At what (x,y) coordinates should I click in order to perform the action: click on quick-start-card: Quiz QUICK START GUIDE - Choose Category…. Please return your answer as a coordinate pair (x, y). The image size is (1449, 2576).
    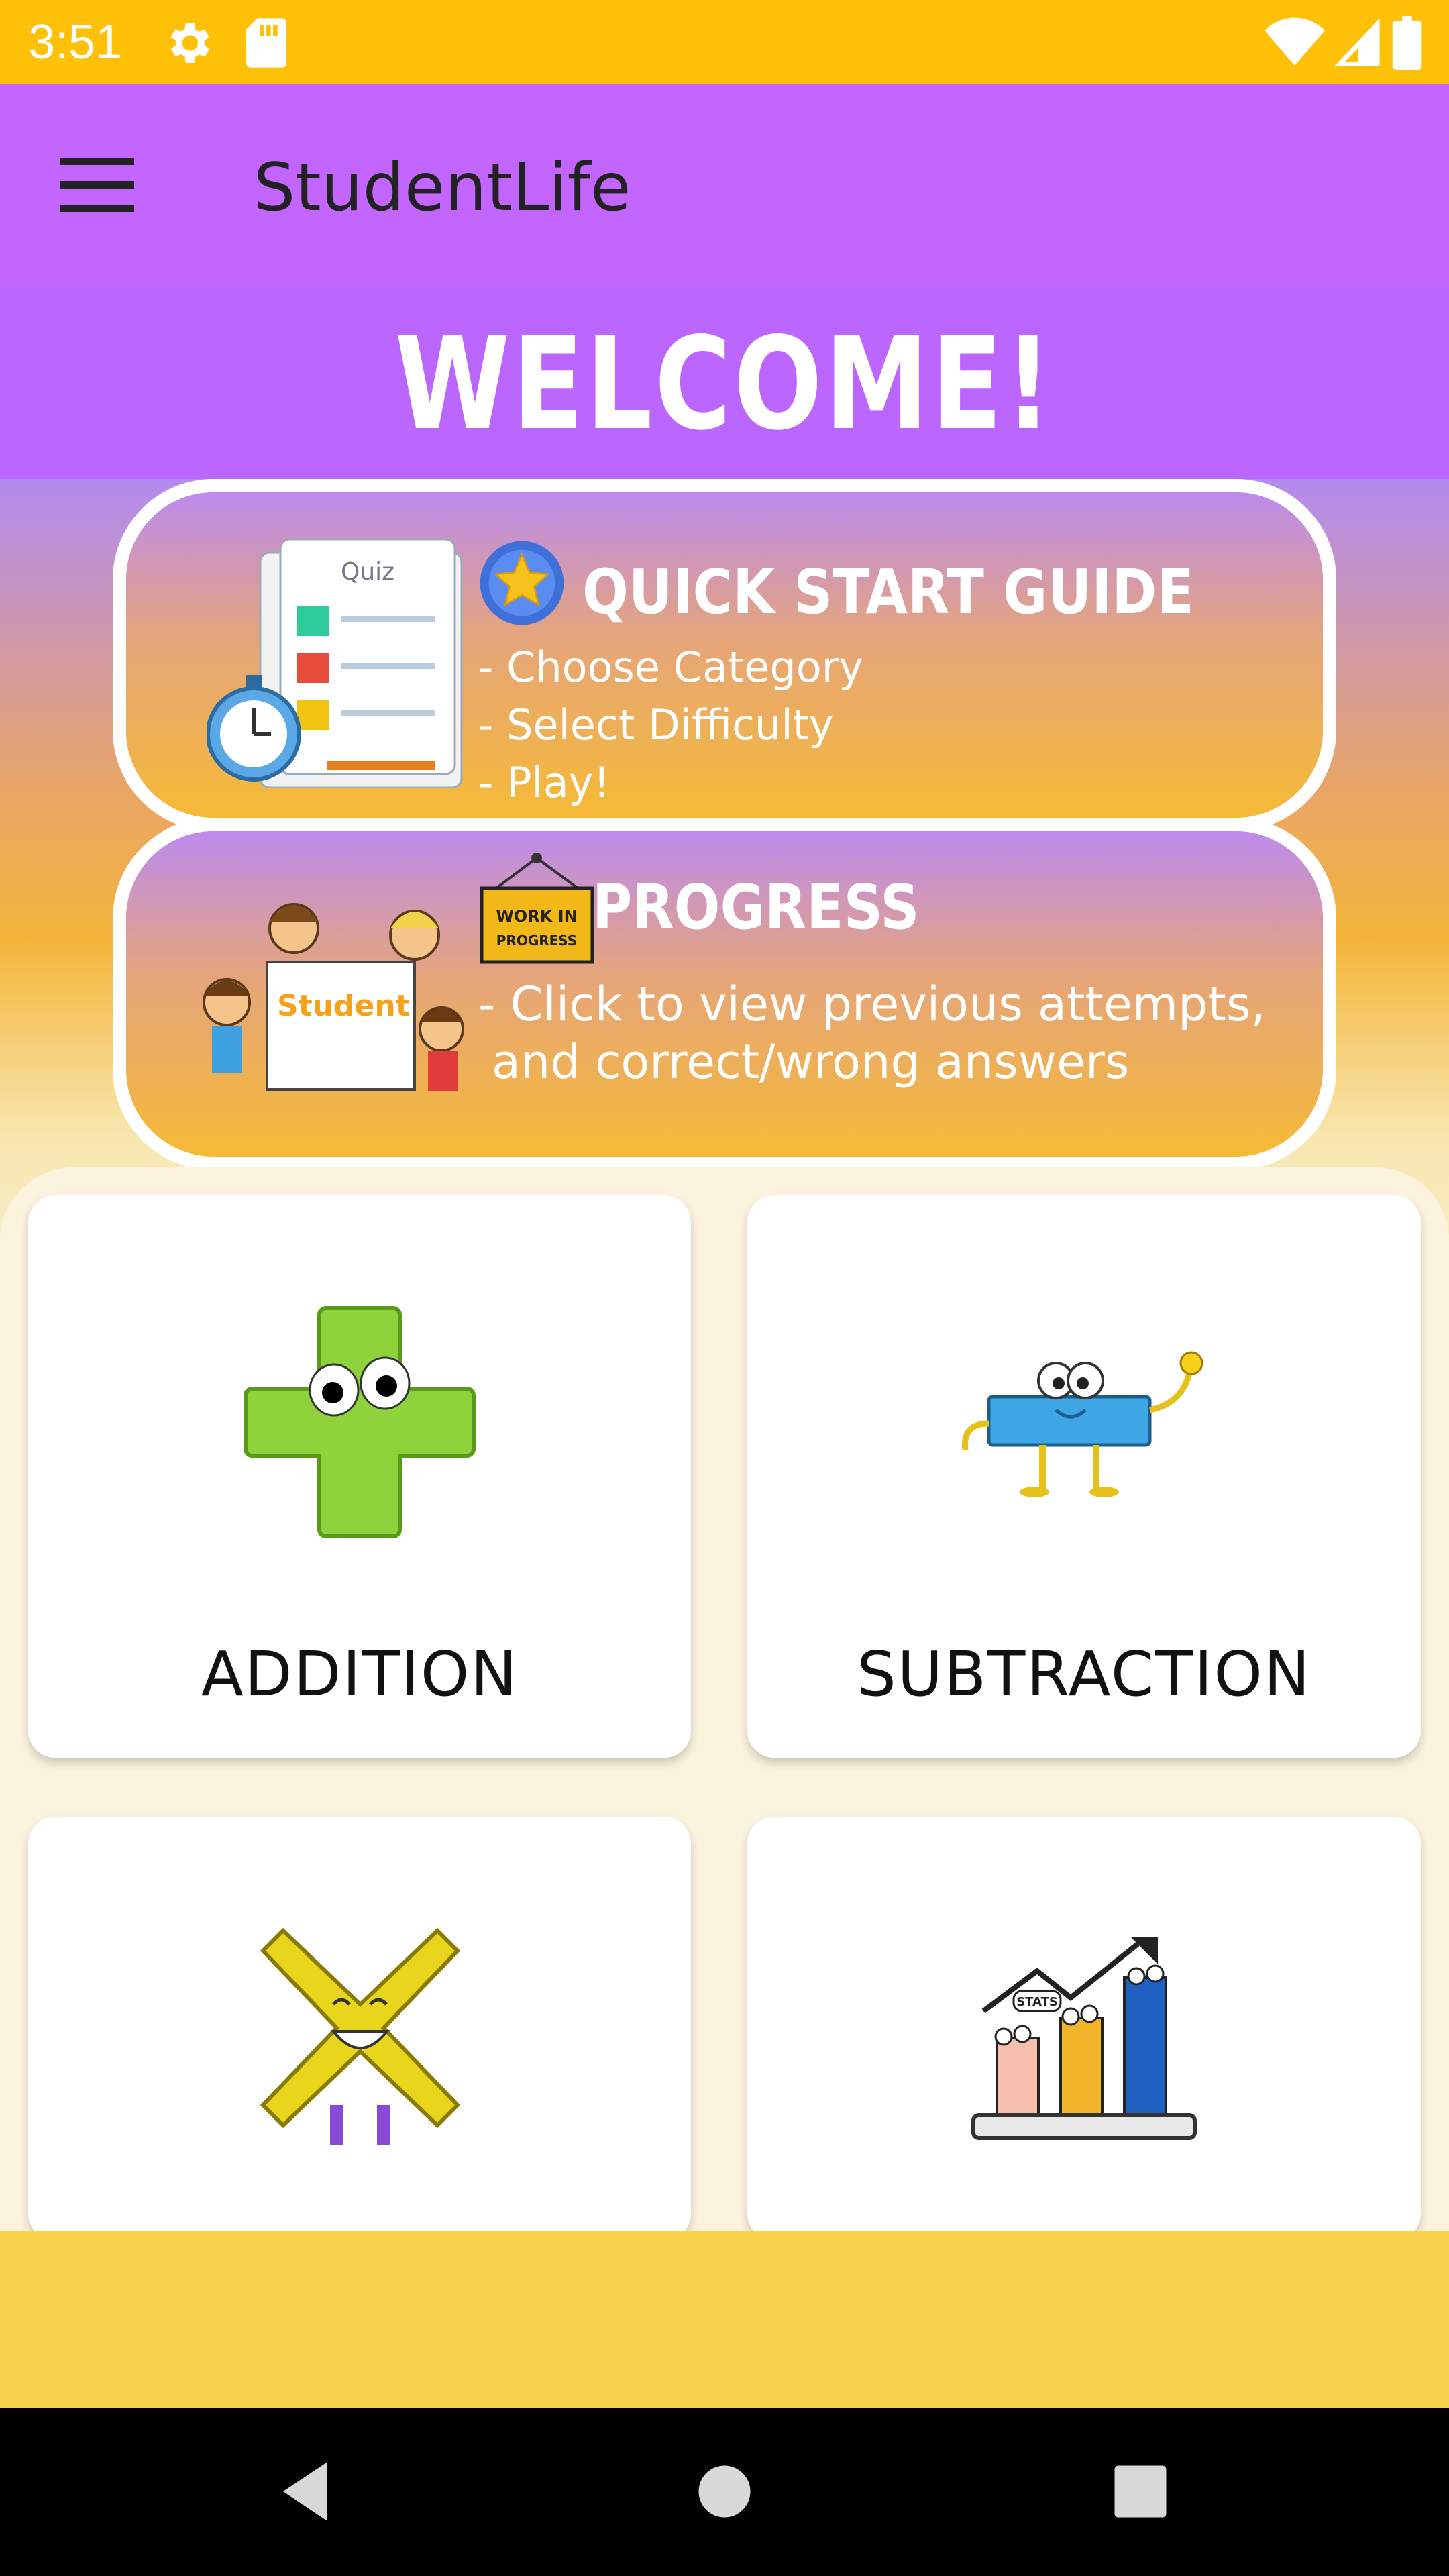
    Looking at the image, I should click on (724, 655).